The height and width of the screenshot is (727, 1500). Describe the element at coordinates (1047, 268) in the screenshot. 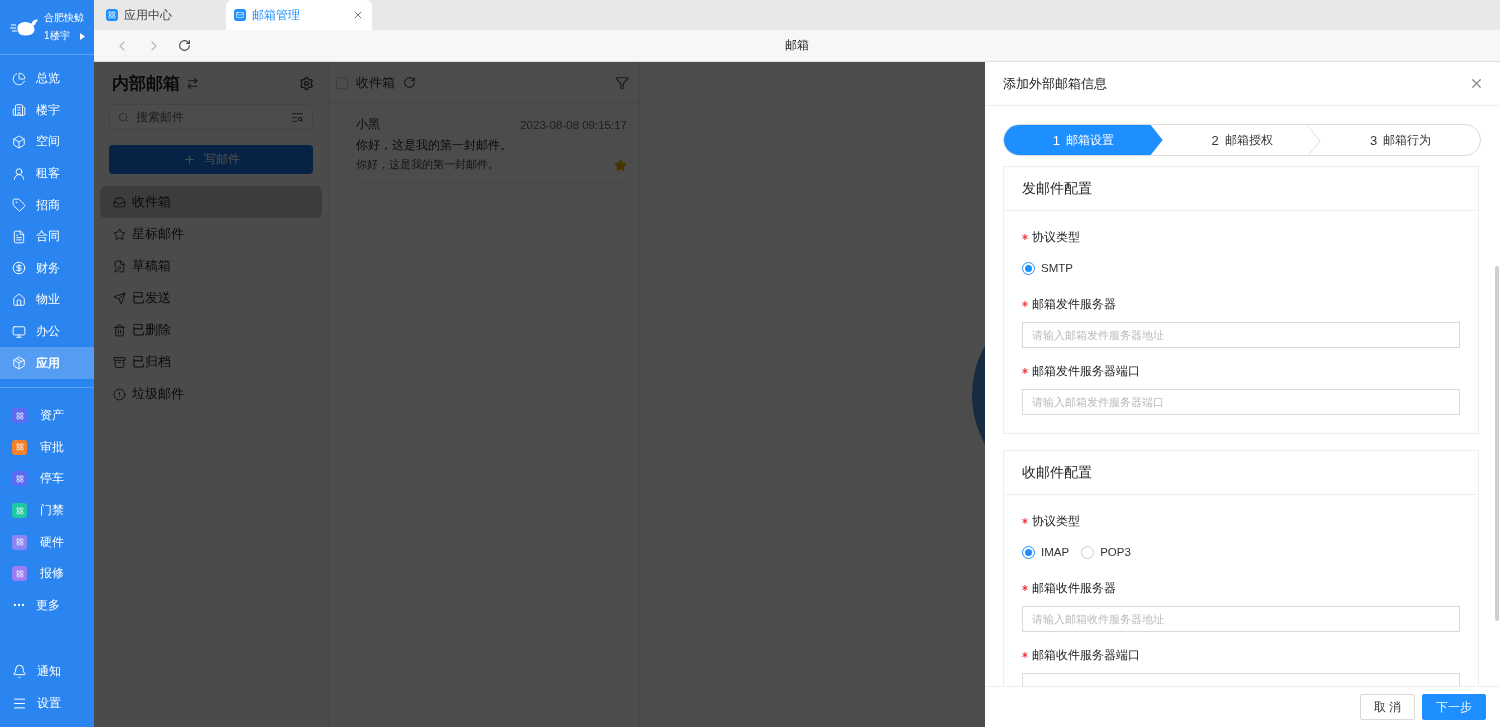

I see `radio-option: SMTP` at that location.